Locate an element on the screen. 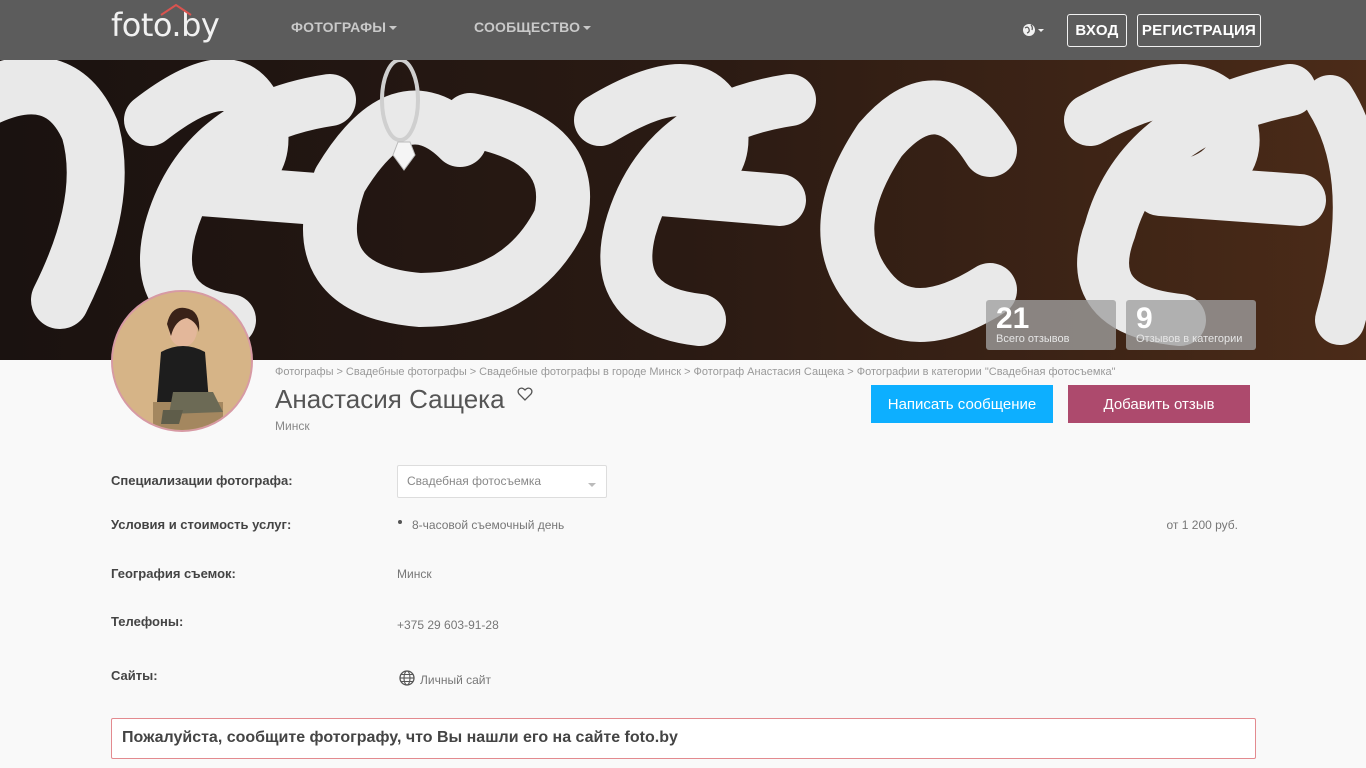 The width and height of the screenshot is (1366, 768). specializations-select-value: Свадебная фотосъемка is located at coordinates (474, 481).